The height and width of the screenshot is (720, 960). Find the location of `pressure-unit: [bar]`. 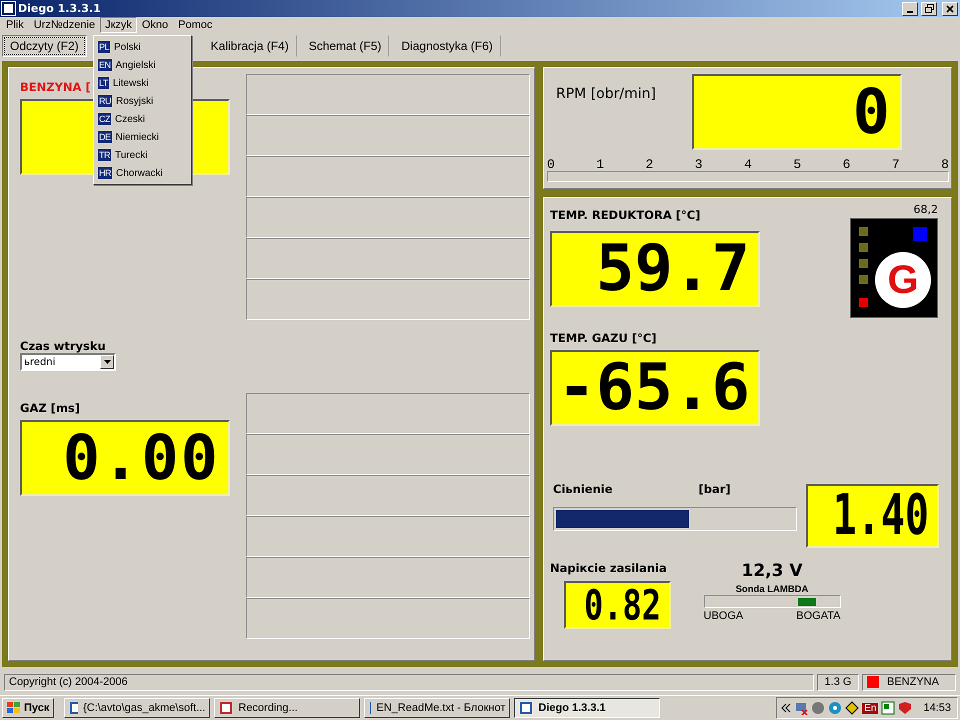

pressure-unit: [bar] is located at coordinates (714, 489).